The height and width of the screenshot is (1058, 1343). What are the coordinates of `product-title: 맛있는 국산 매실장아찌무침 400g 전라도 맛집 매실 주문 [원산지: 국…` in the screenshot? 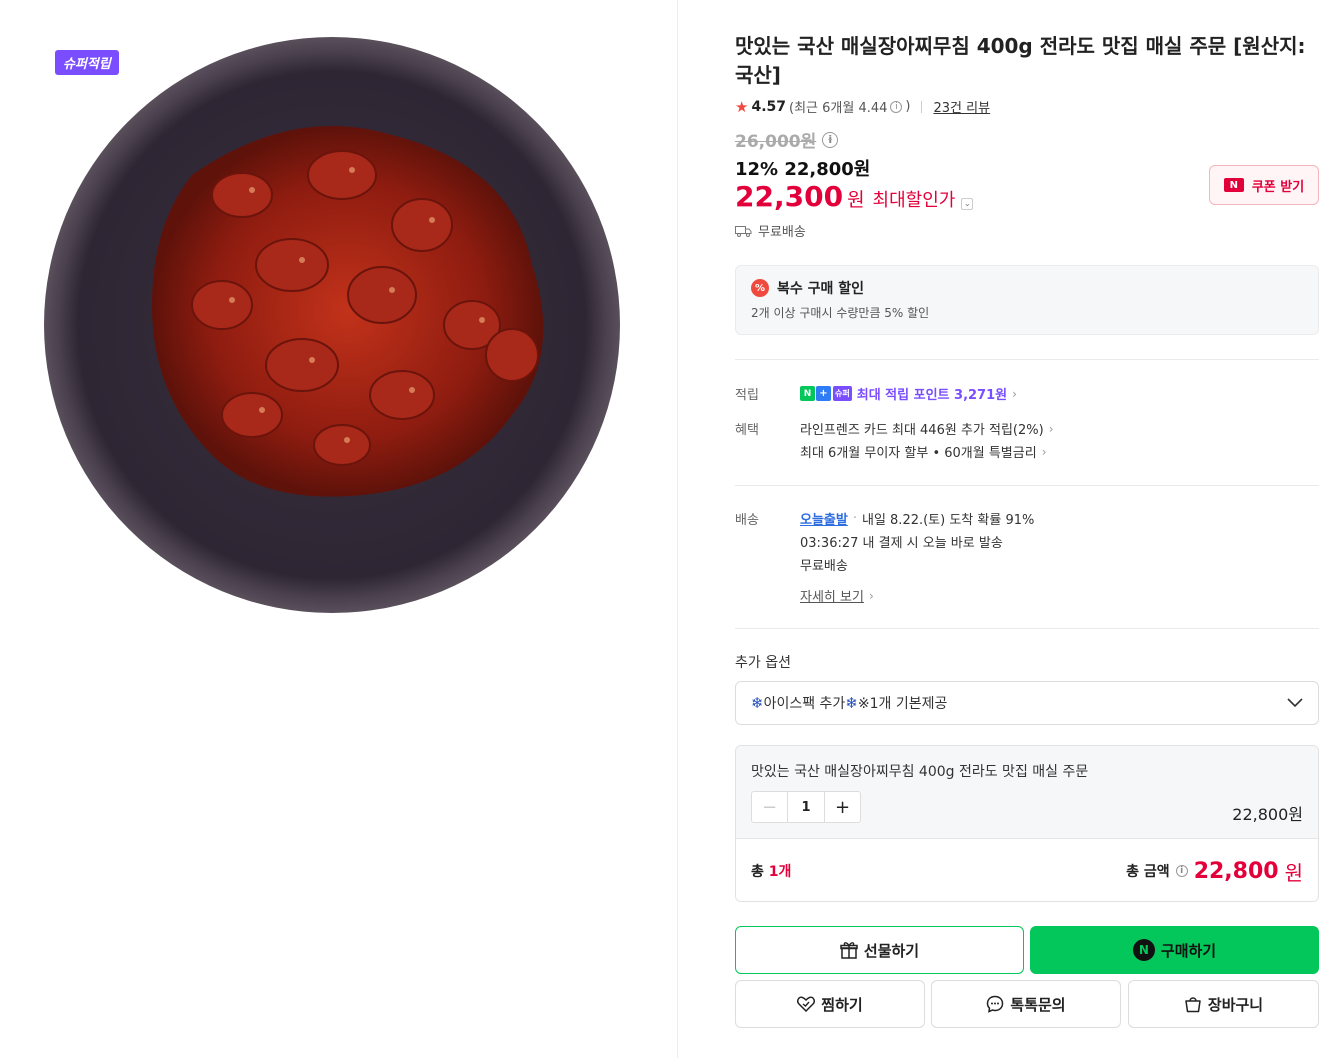 It's located at (1020, 60).